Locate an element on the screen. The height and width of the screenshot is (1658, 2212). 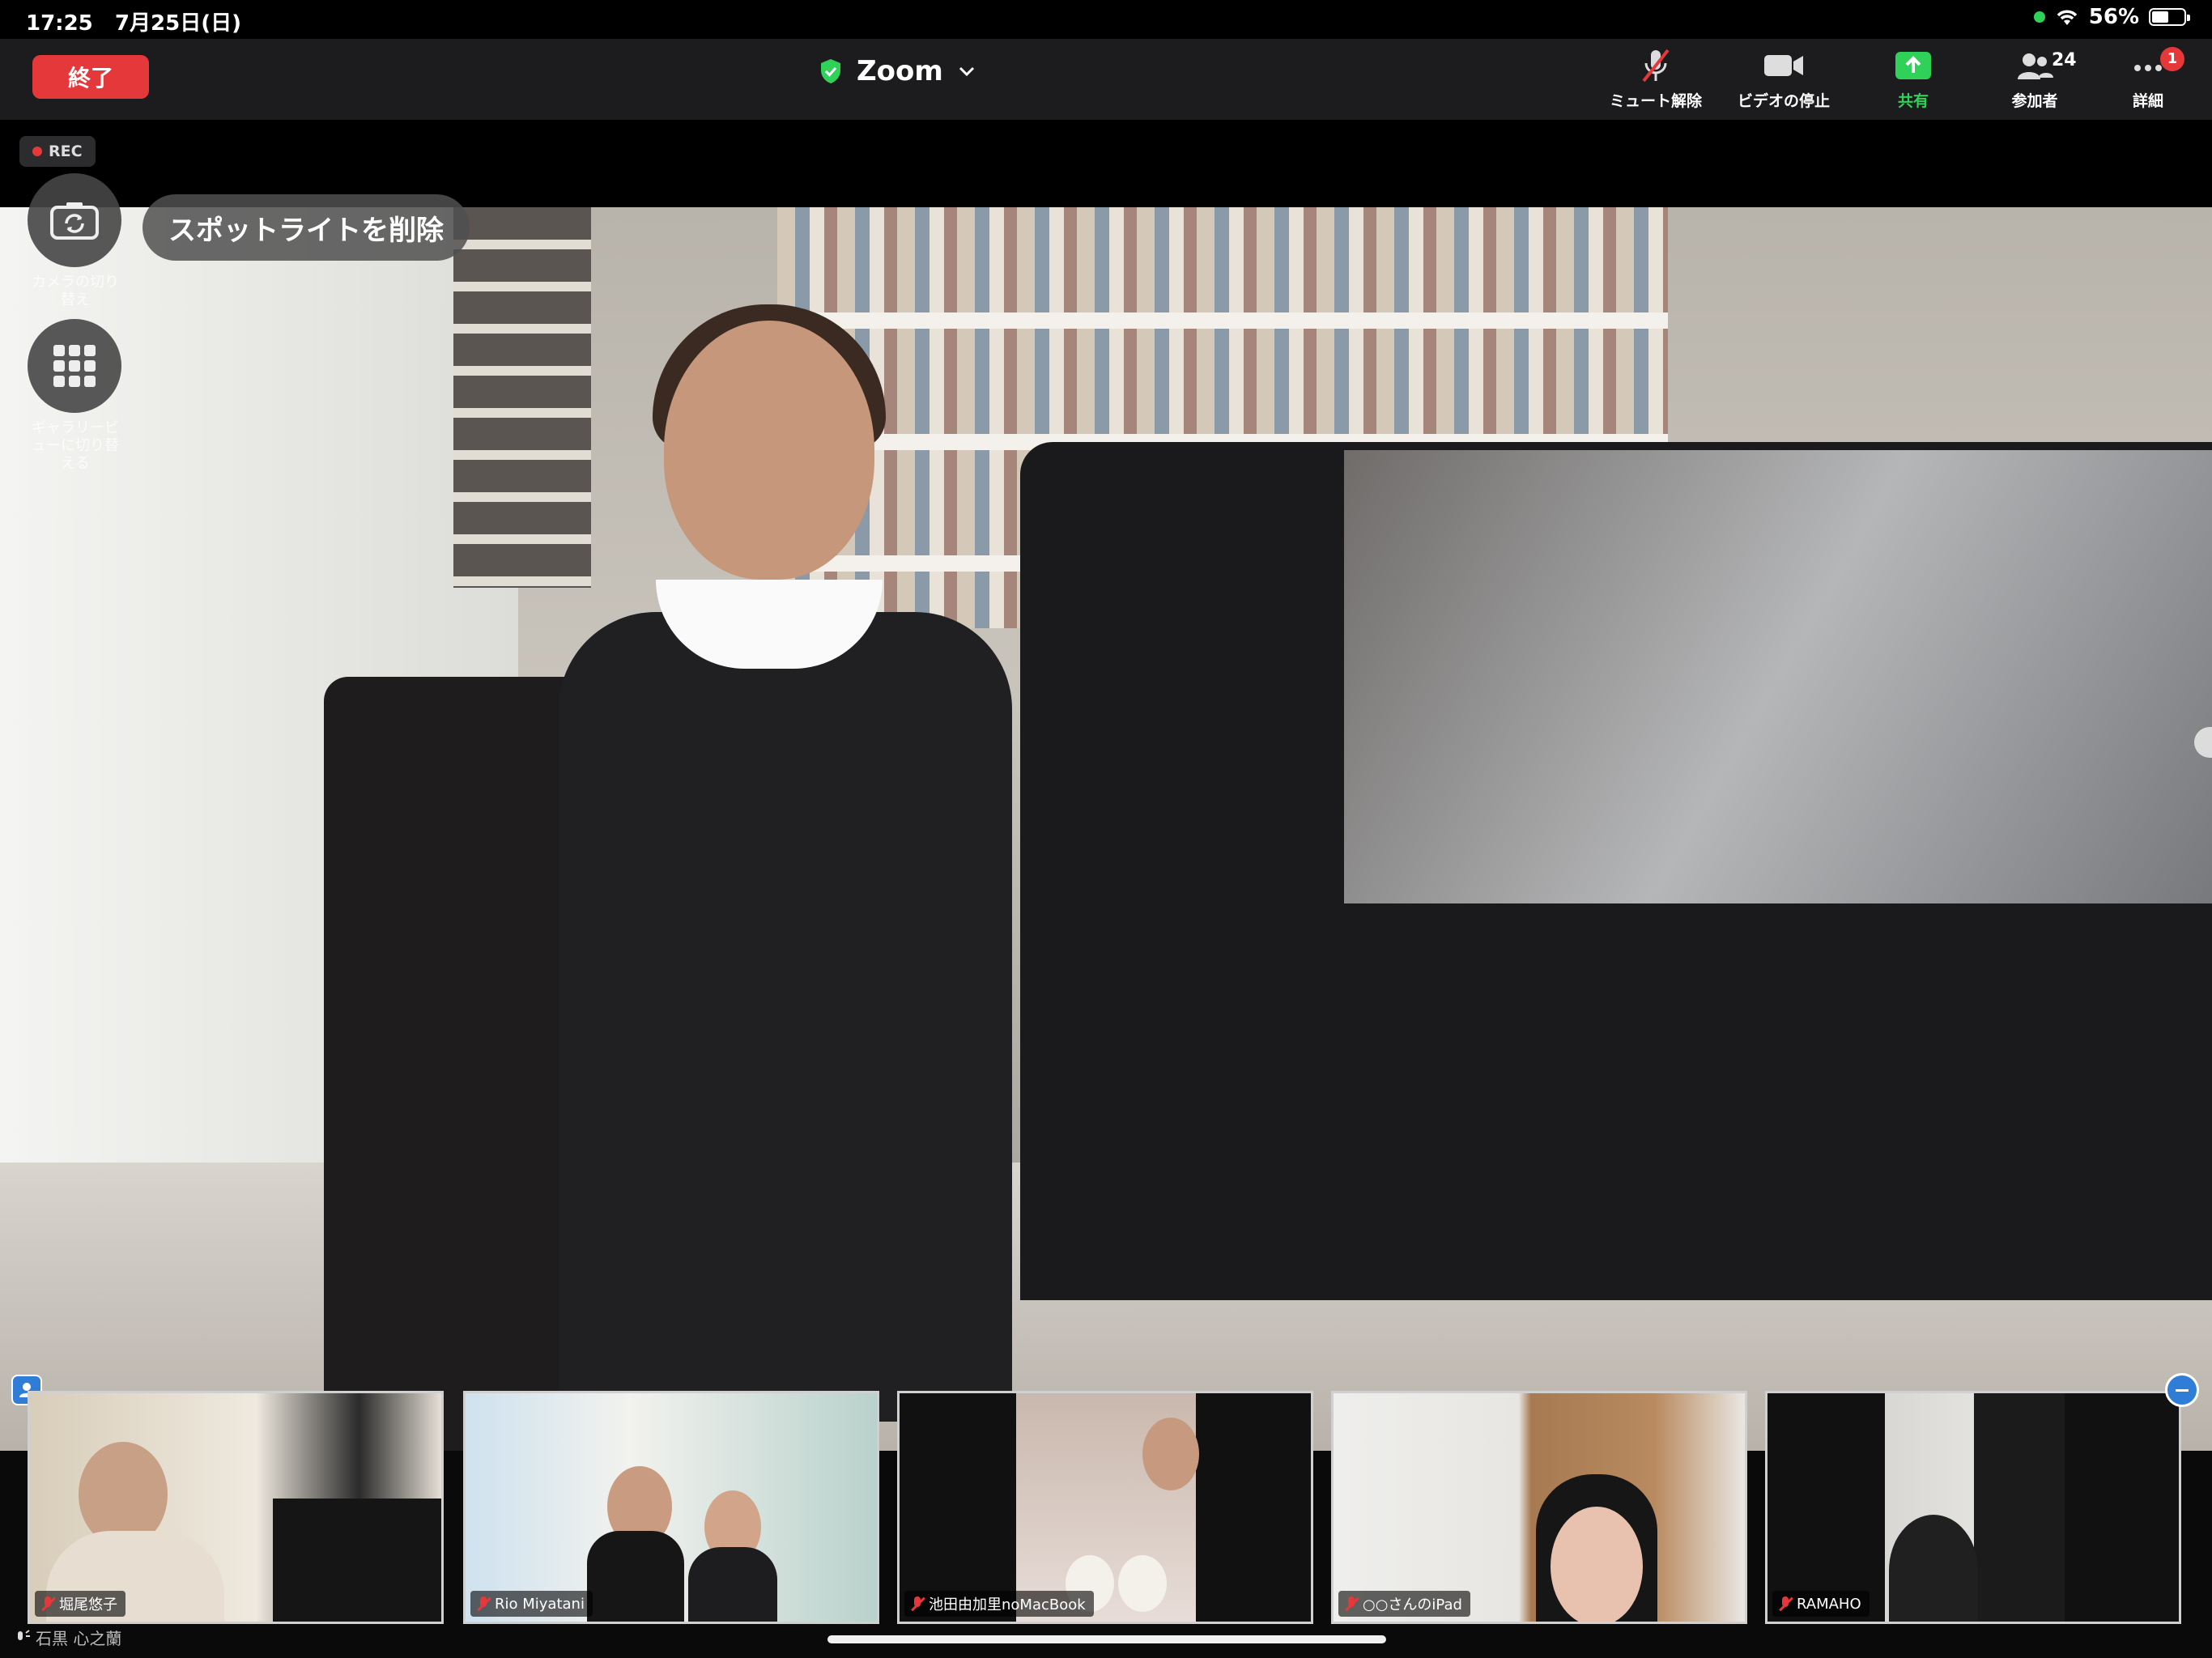
remove-spotlight-button: スポットライトを削除 is located at coordinates (307, 227).